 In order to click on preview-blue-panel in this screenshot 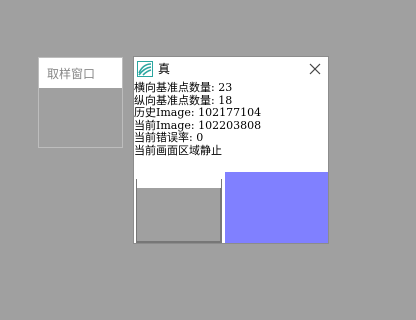, I will do `click(276, 207)`.